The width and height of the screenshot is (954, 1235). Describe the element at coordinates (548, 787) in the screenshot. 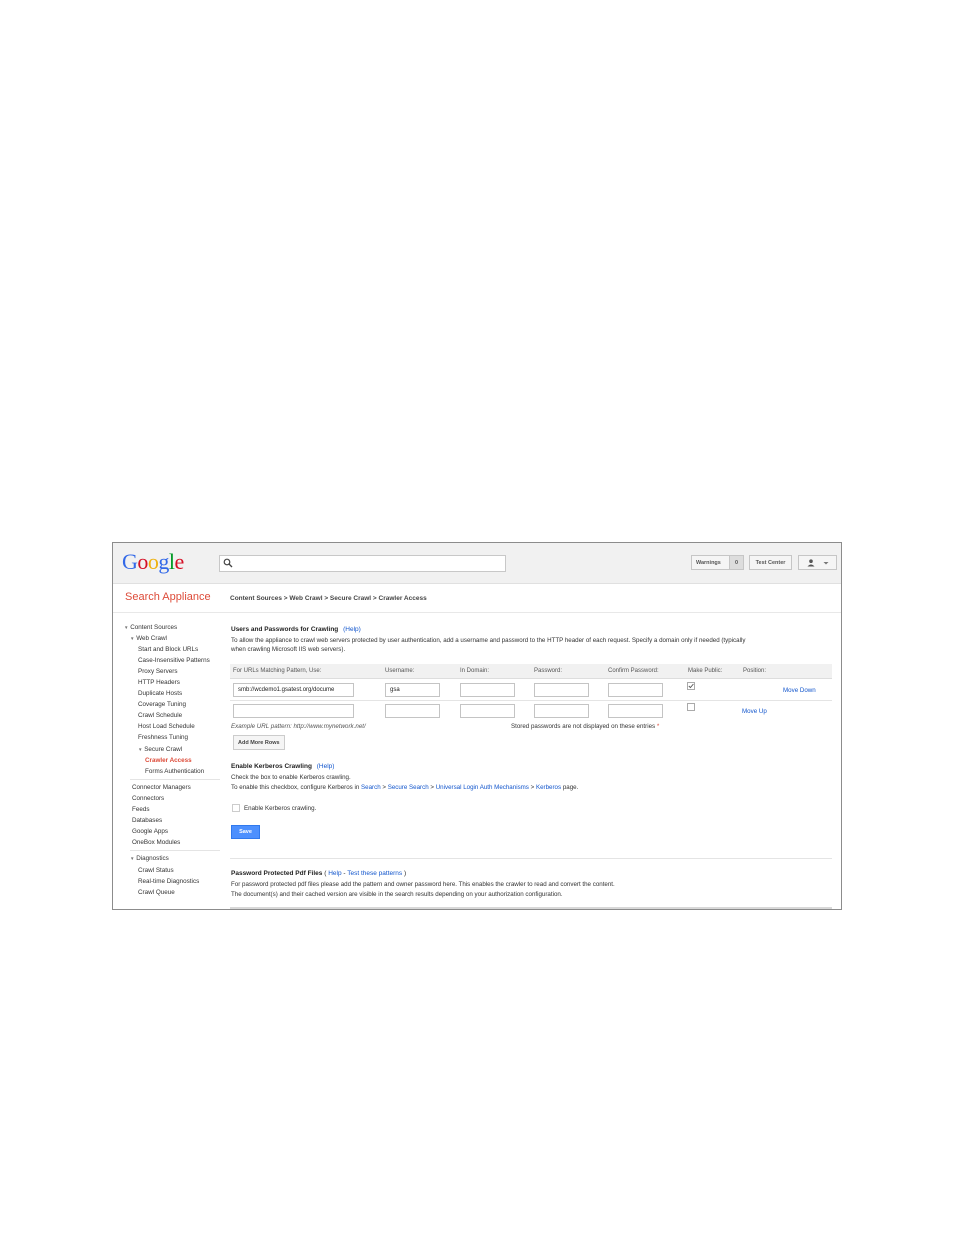

I see `kerberos-link: Kerberos` at that location.